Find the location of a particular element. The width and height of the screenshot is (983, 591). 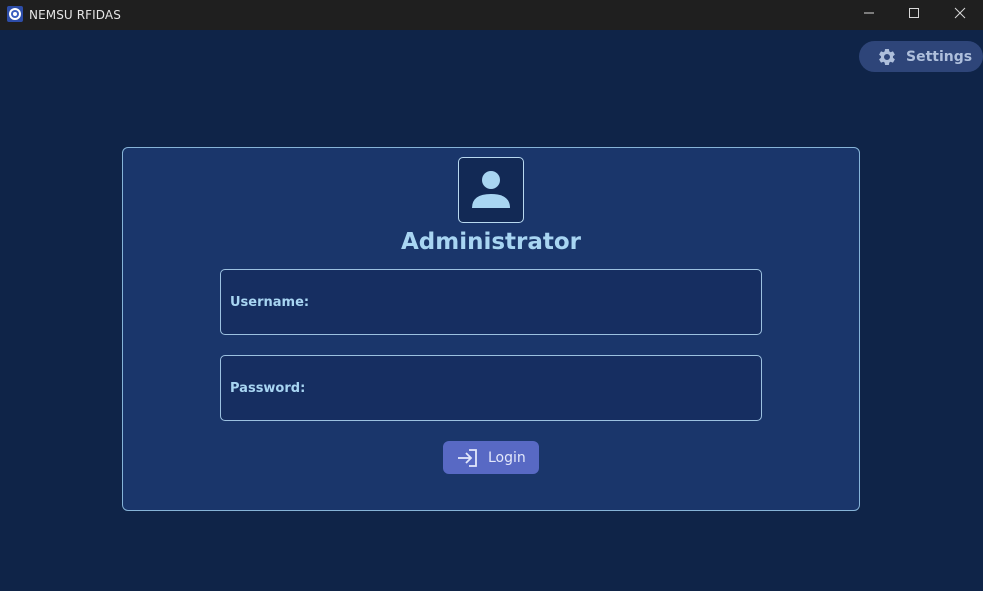

window-title: NEMSU RFIDAS is located at coordinates (75, 15).